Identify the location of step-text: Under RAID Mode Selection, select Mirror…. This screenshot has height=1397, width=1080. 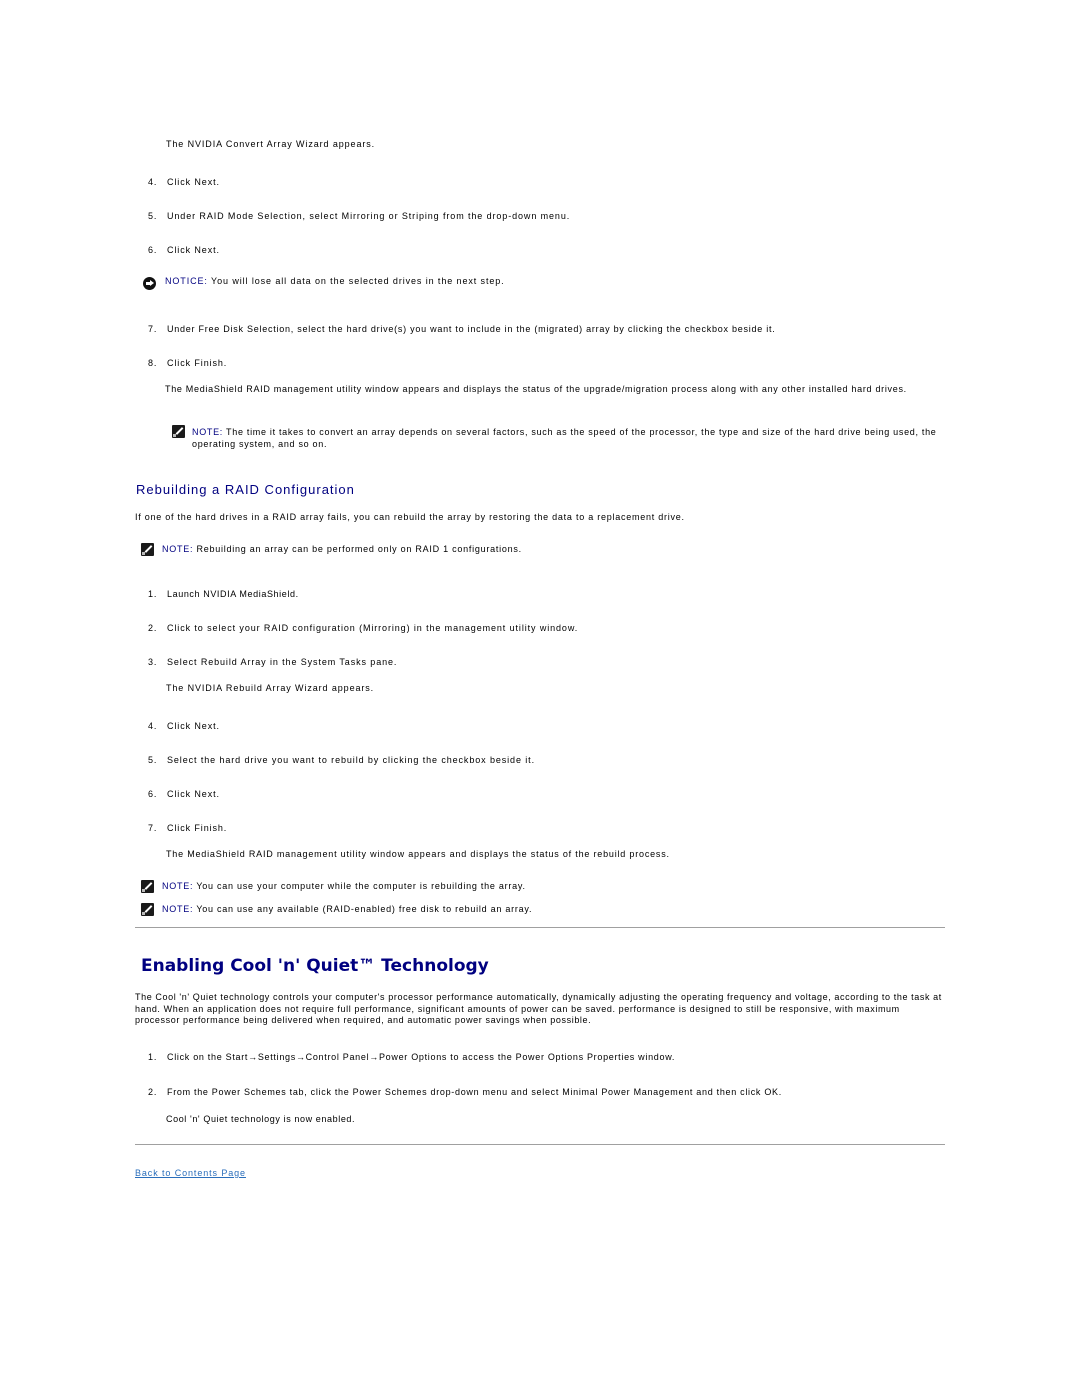
(369, 216).